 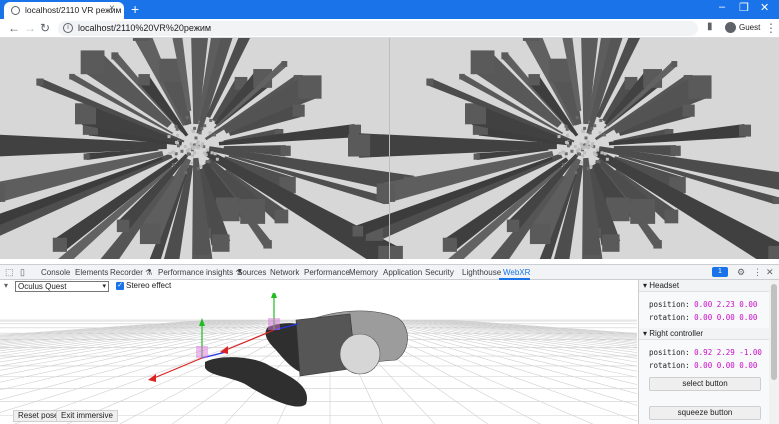 What do you see at coordinates (744, 7) in the screenshot?
I see `restore-icon: ❐` at bounding box center [744, 7].